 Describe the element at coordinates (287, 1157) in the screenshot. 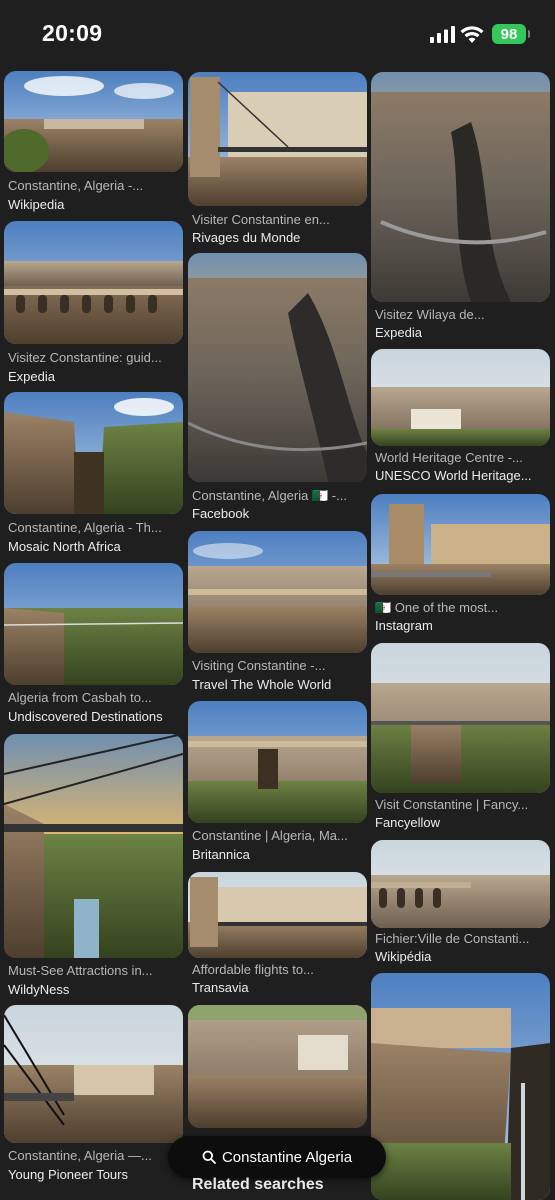

I see `search-chip-label: Constantine Algeria` at that location.